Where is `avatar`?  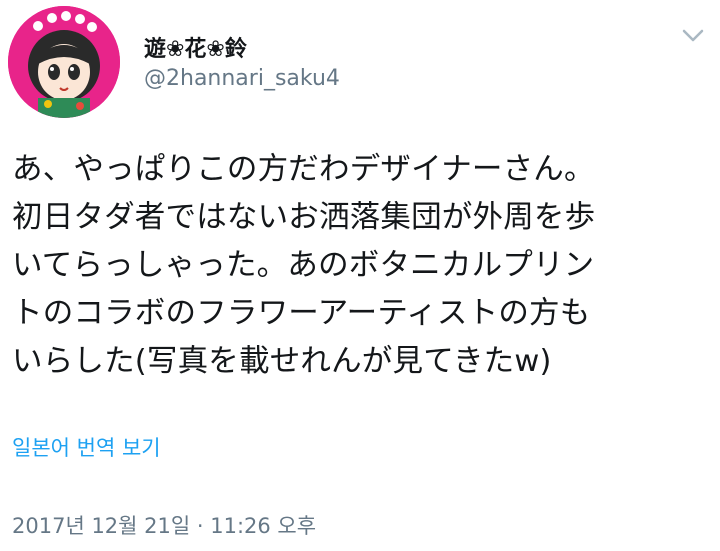 avatar is located at coordinates (64, 62).